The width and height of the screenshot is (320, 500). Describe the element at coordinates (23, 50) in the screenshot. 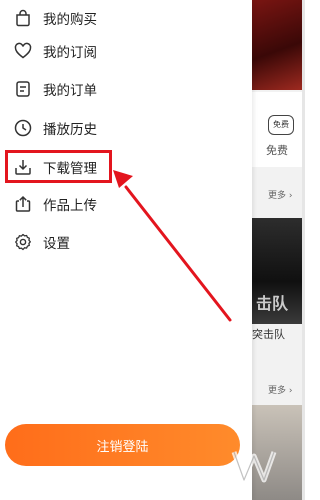

I see `heart-icon` at that location.